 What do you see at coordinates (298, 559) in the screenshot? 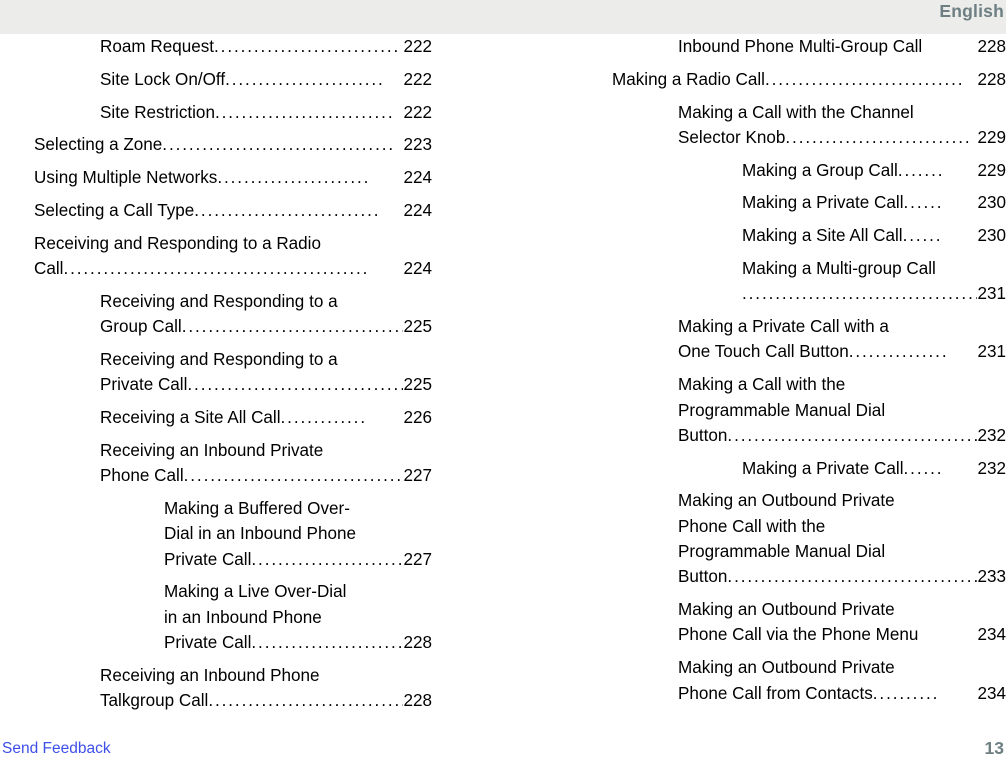
I see `toc-entry-last-line: Private Call....................... 227` at bounding box center [298, 559].